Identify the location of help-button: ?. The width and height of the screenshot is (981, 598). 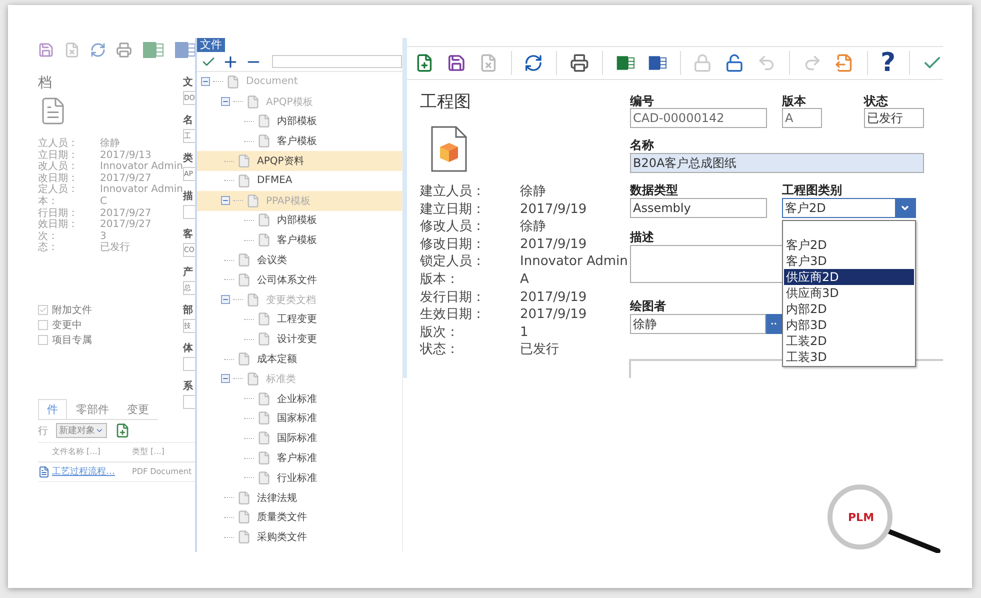
(888, 63).